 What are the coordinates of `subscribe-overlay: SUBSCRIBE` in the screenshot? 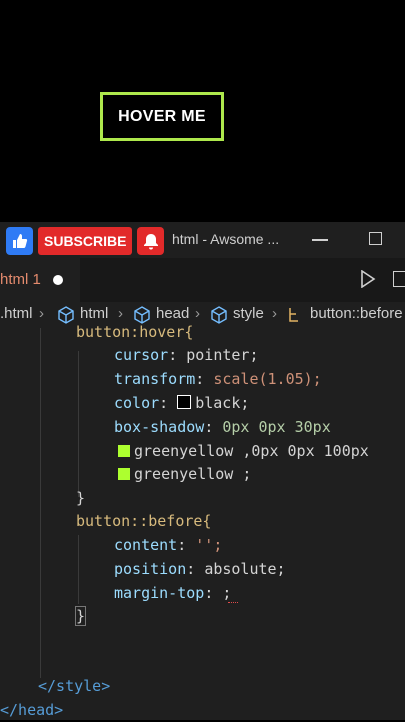 It's located at (85, 241).